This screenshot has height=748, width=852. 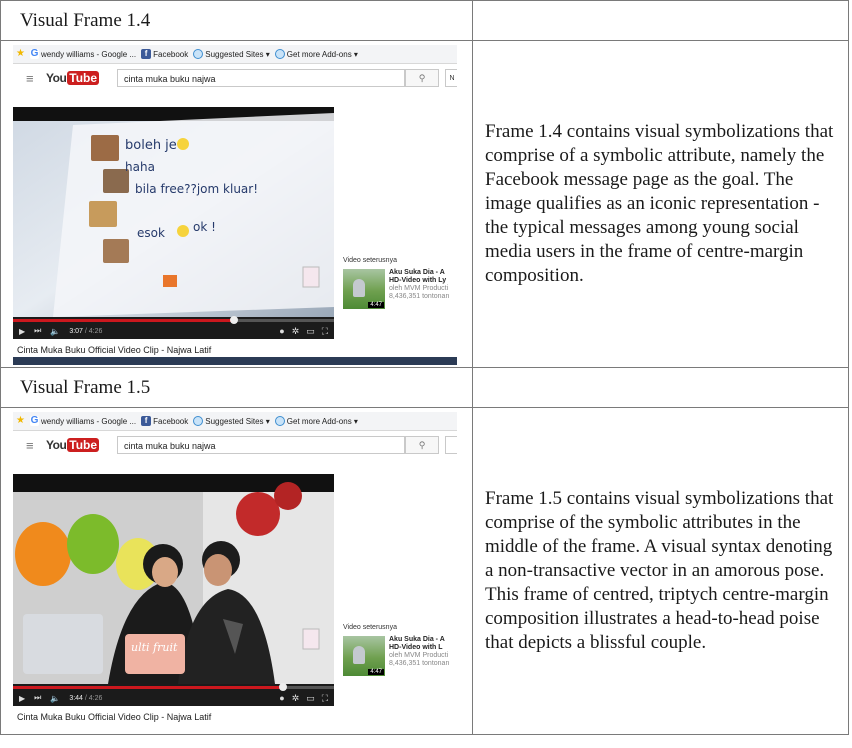 I want to click on message-line: boleh je, so click(x=151, y=145).